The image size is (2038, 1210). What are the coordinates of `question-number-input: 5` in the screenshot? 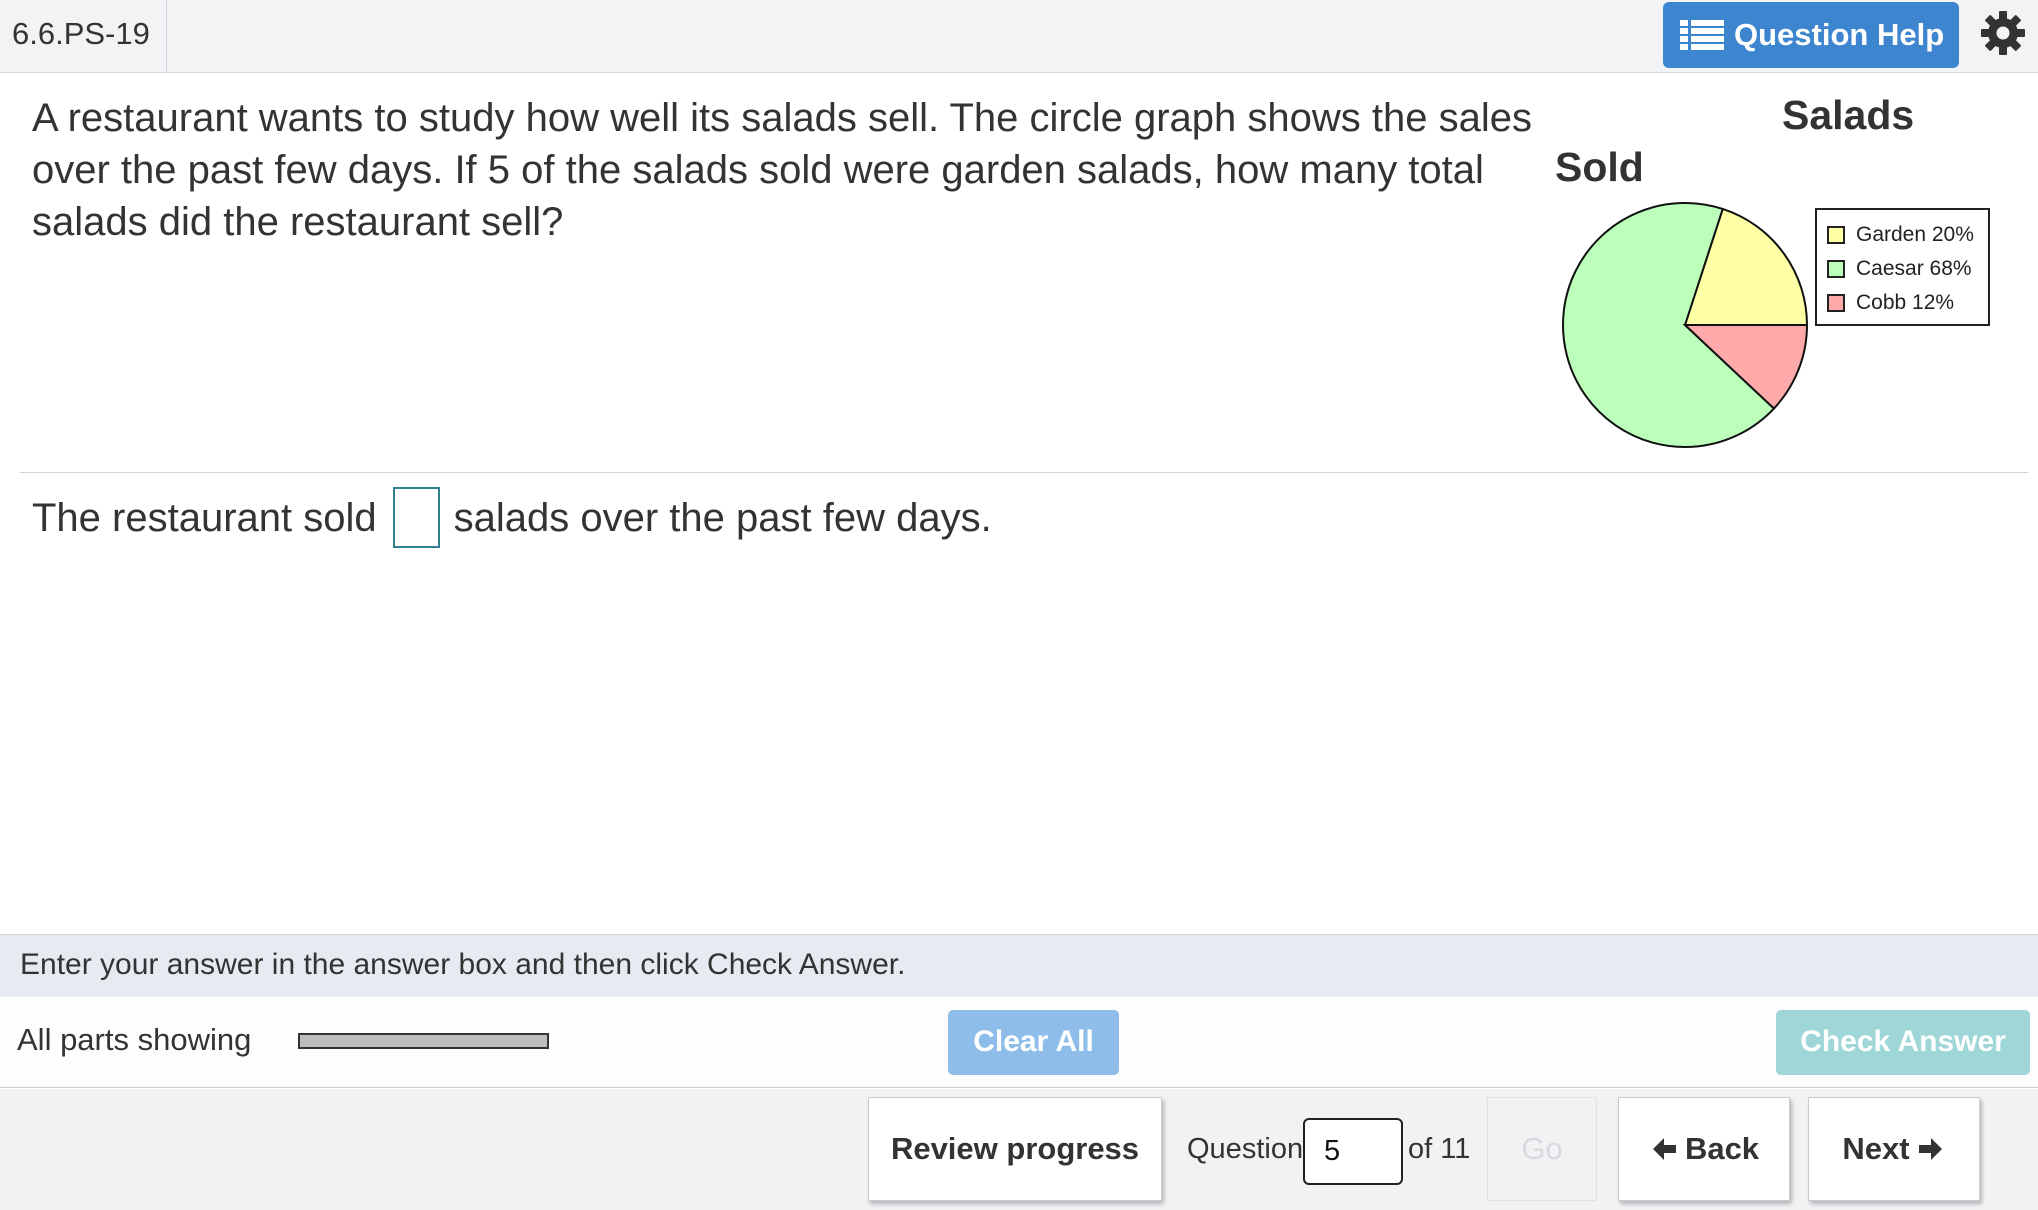 It's located at (1353, 1151).